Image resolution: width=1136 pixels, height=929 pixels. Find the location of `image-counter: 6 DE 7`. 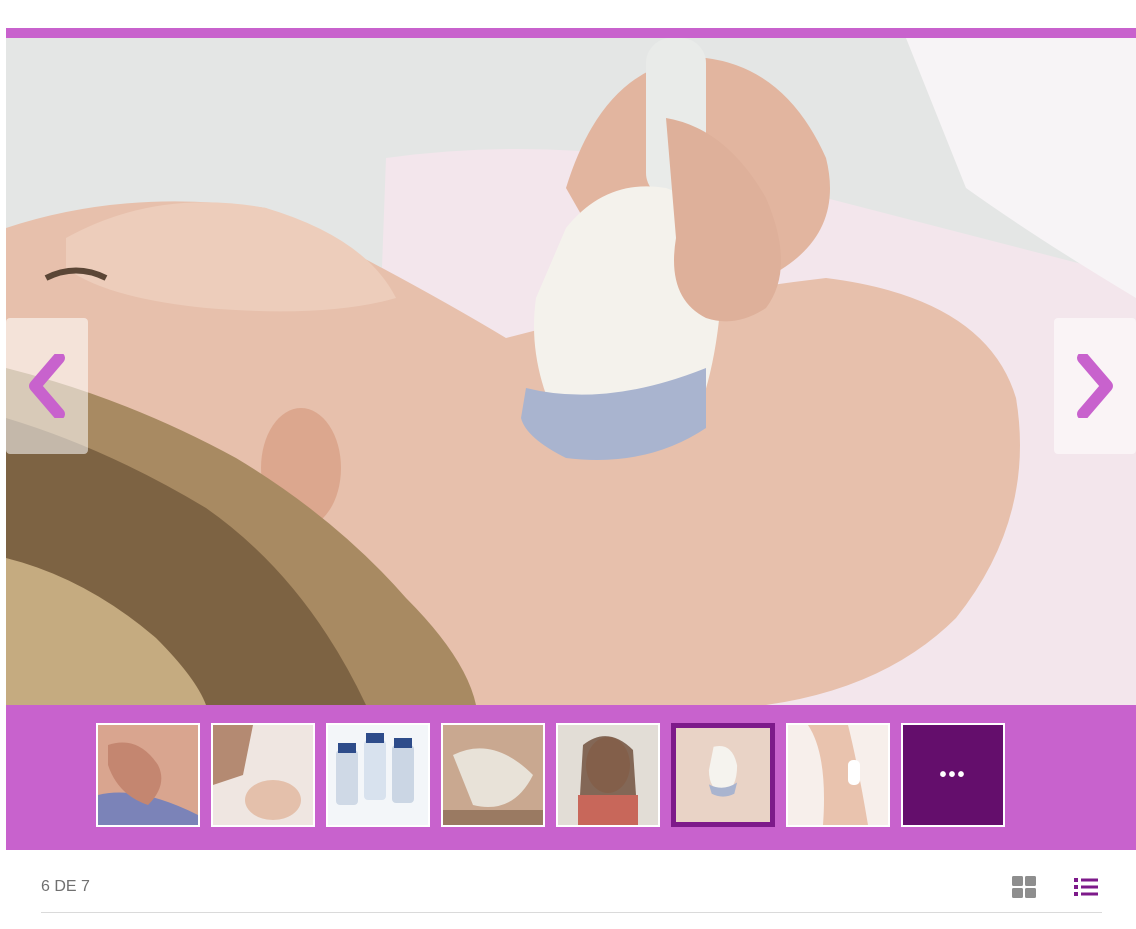

image-counter: 6 DE 7 is located at coordinates (65, 886).